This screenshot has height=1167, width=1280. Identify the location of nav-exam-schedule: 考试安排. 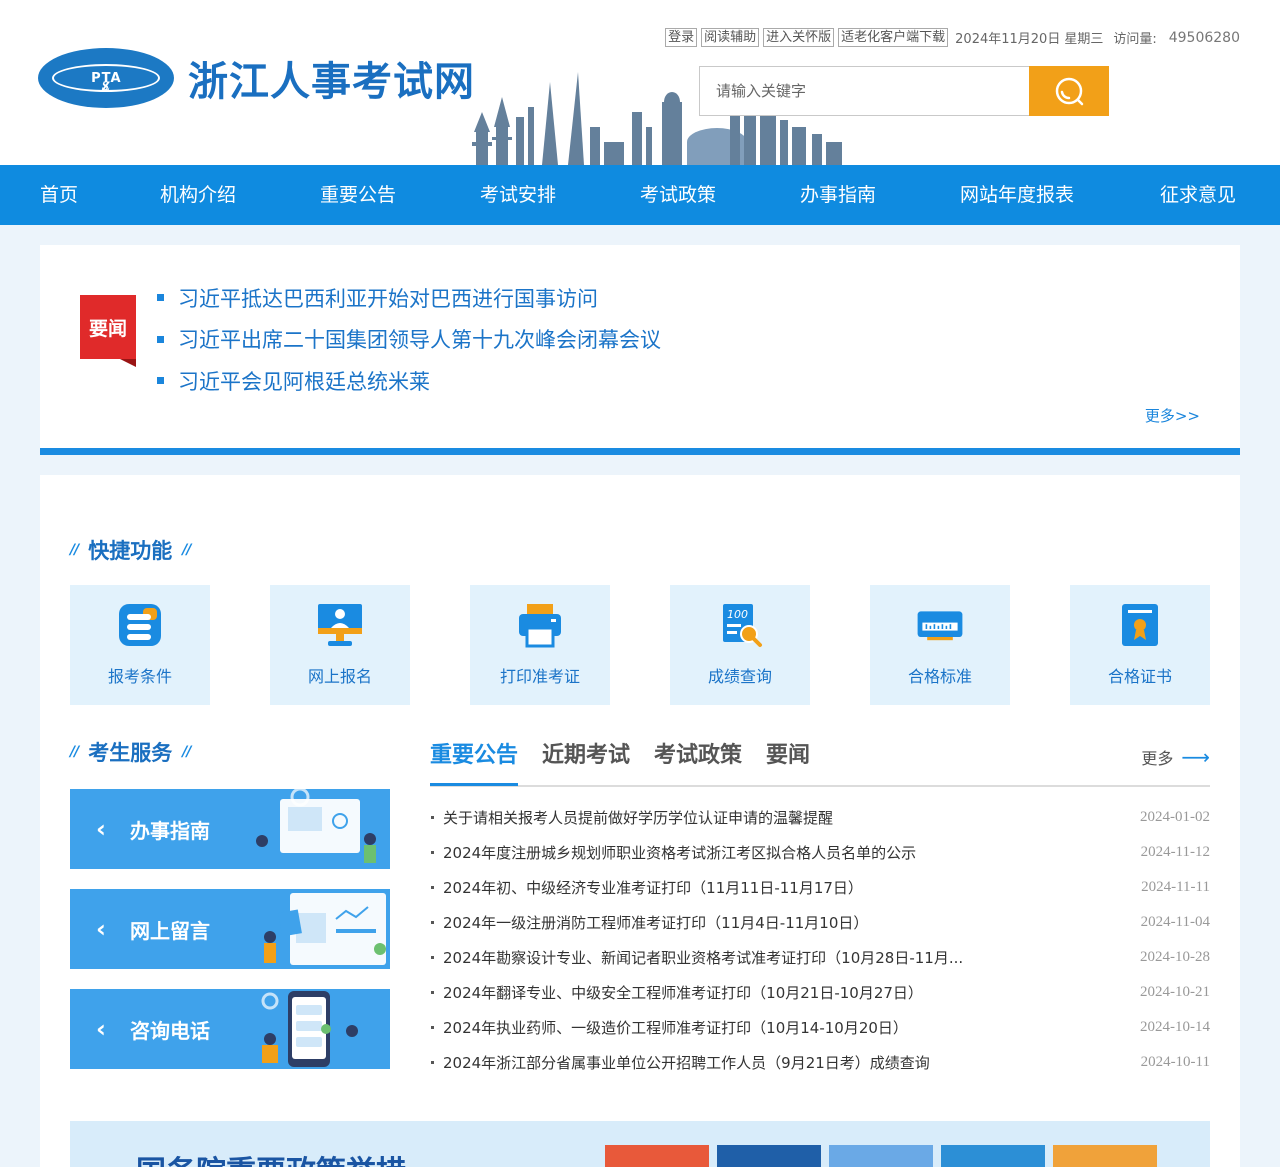
(518, 195).